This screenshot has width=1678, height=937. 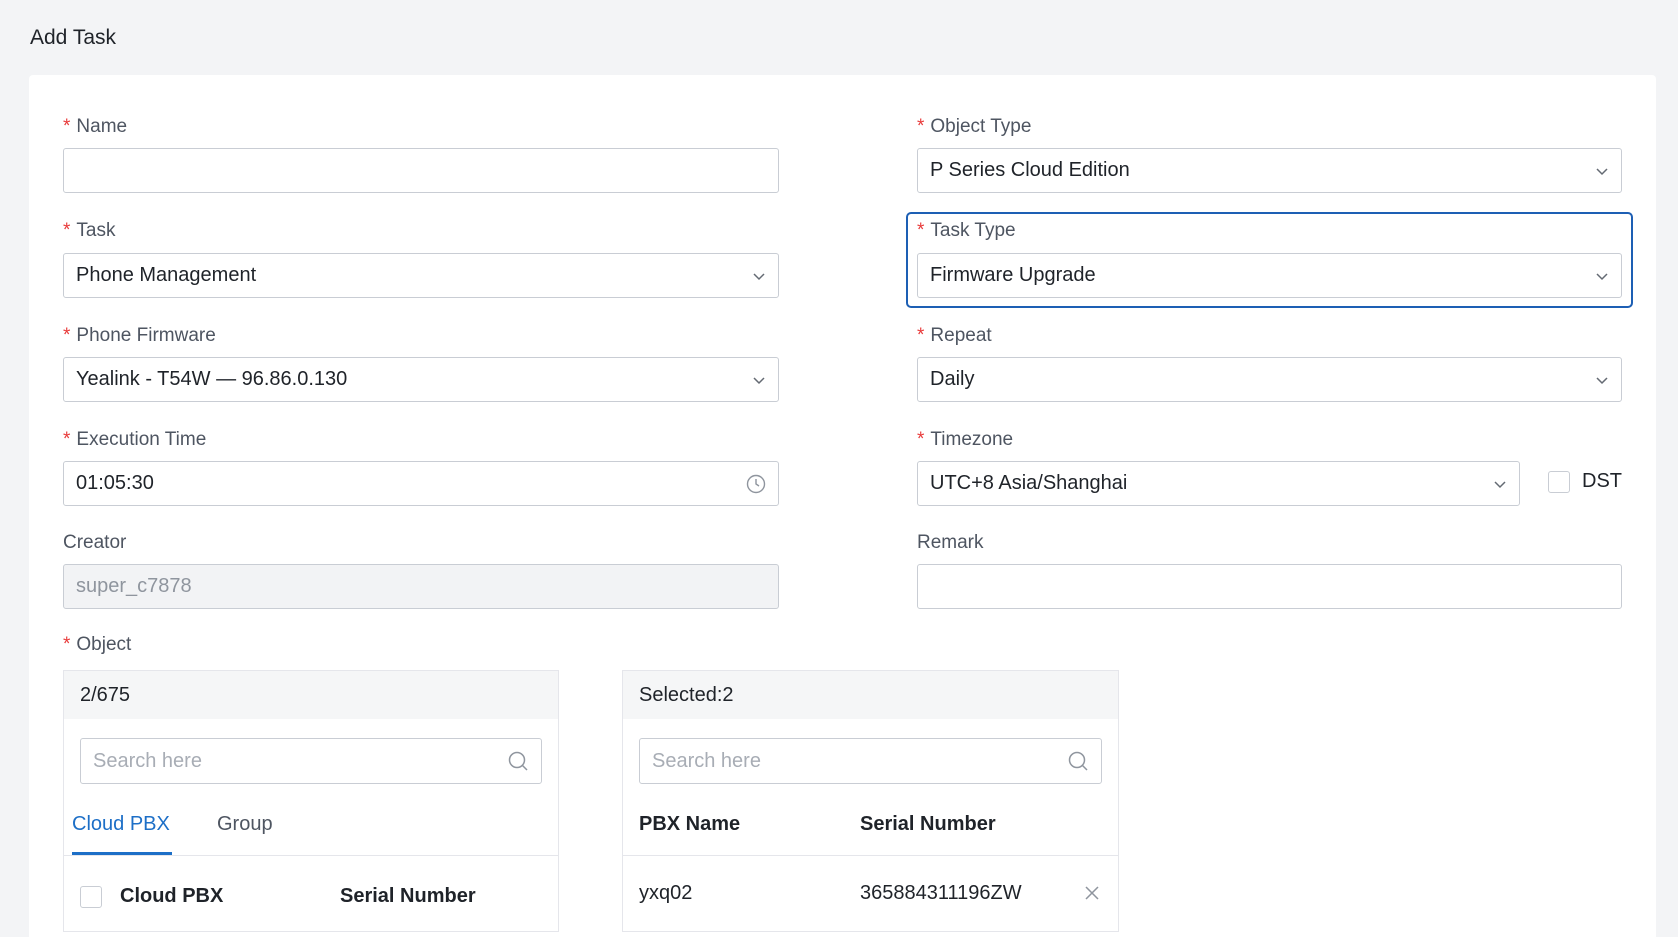 I want to click on remark-label-wrap: Remark, so click(x=950, y=543).